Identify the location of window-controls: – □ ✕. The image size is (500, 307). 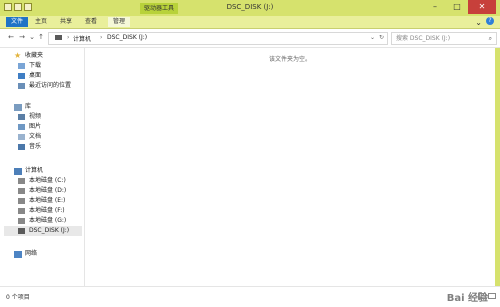
(460, 7).